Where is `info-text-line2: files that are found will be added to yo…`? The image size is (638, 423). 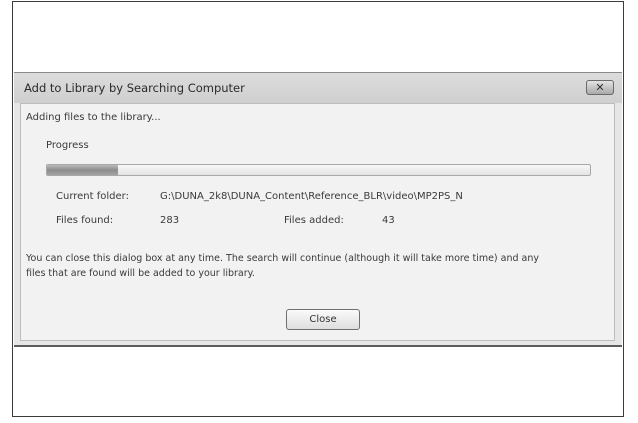
info-text-line2: files that are found will be added to yo… is located at coordinates (140, 273).